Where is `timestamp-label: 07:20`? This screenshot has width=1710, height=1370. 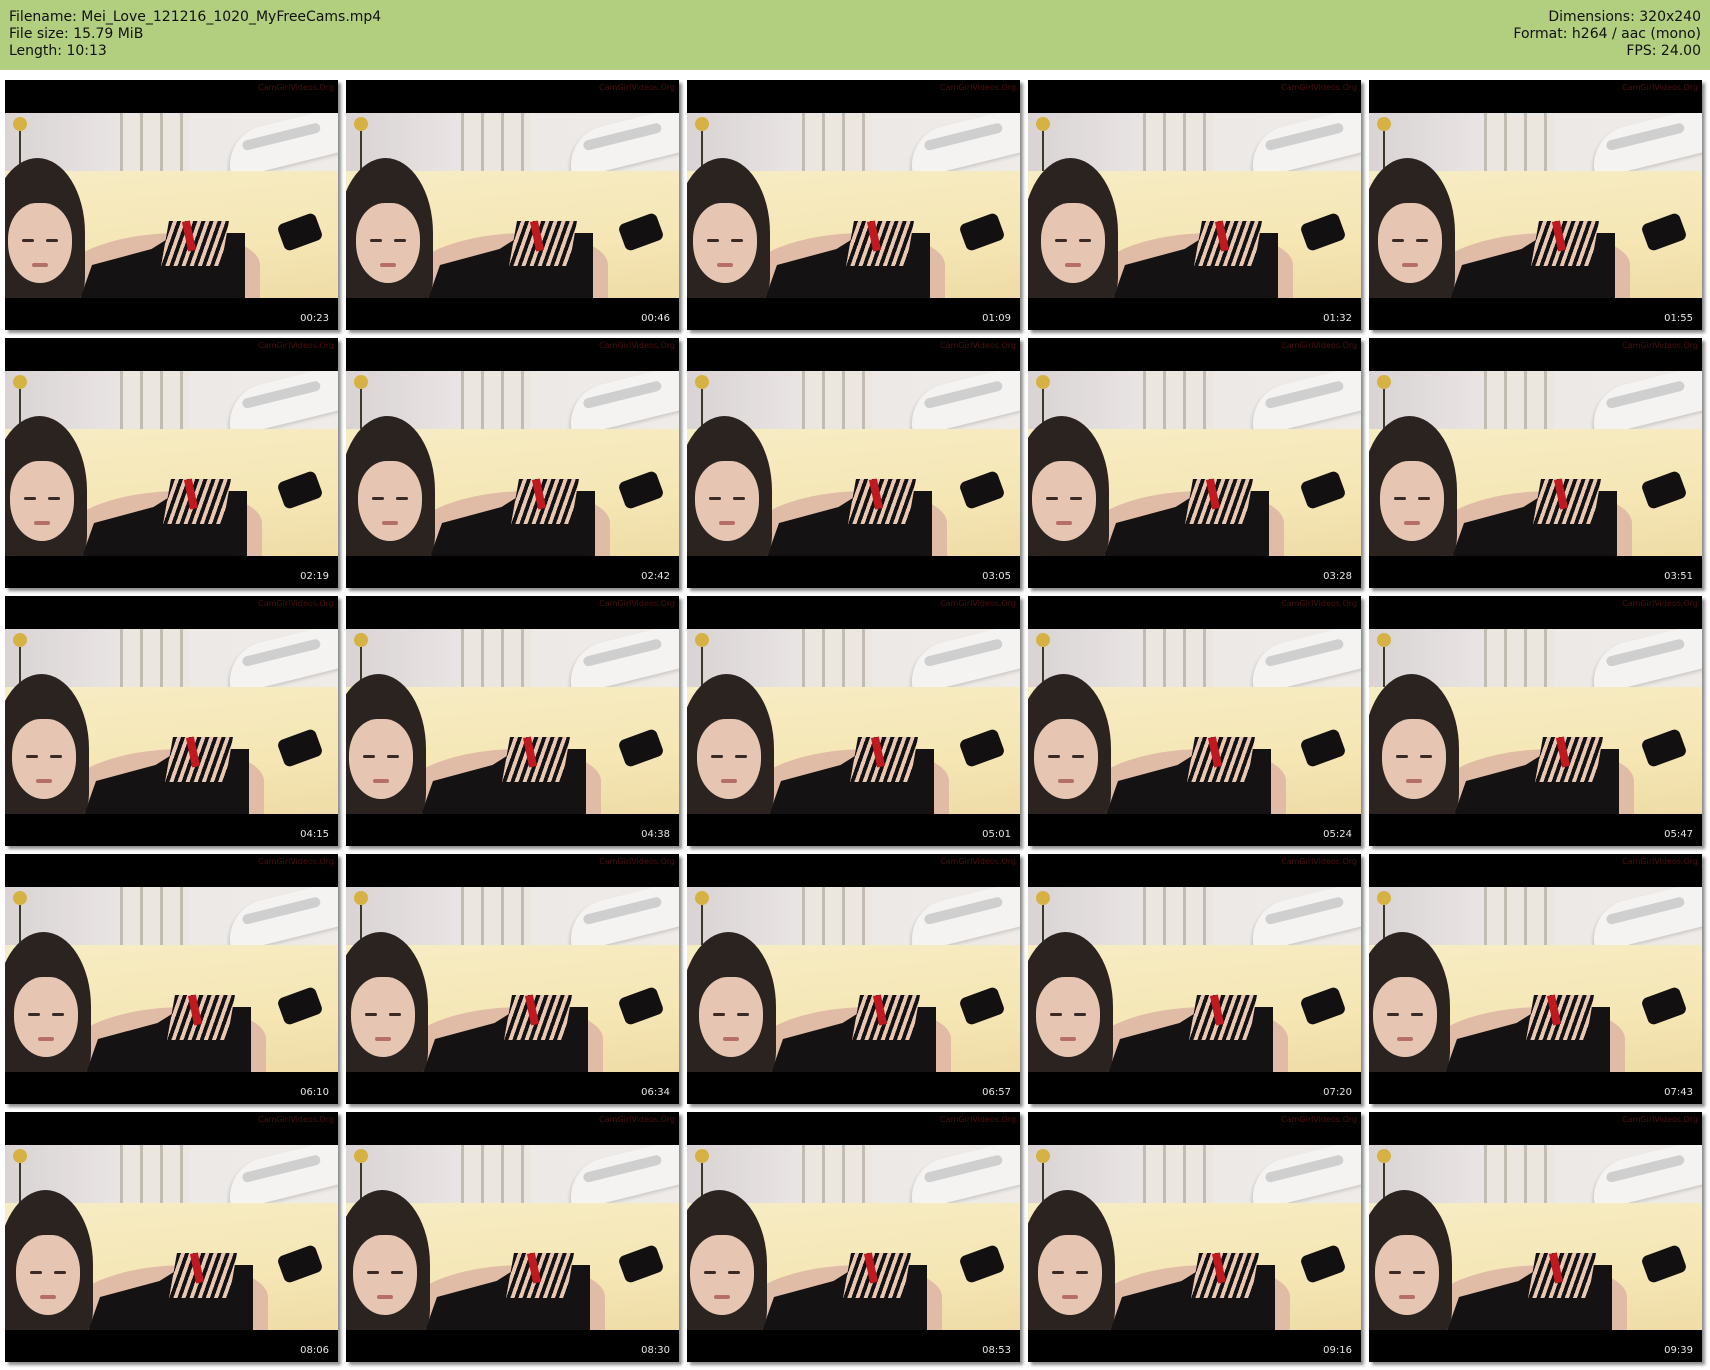 timestamp-label: 07:20 is located at coordinates (1337, 1092).